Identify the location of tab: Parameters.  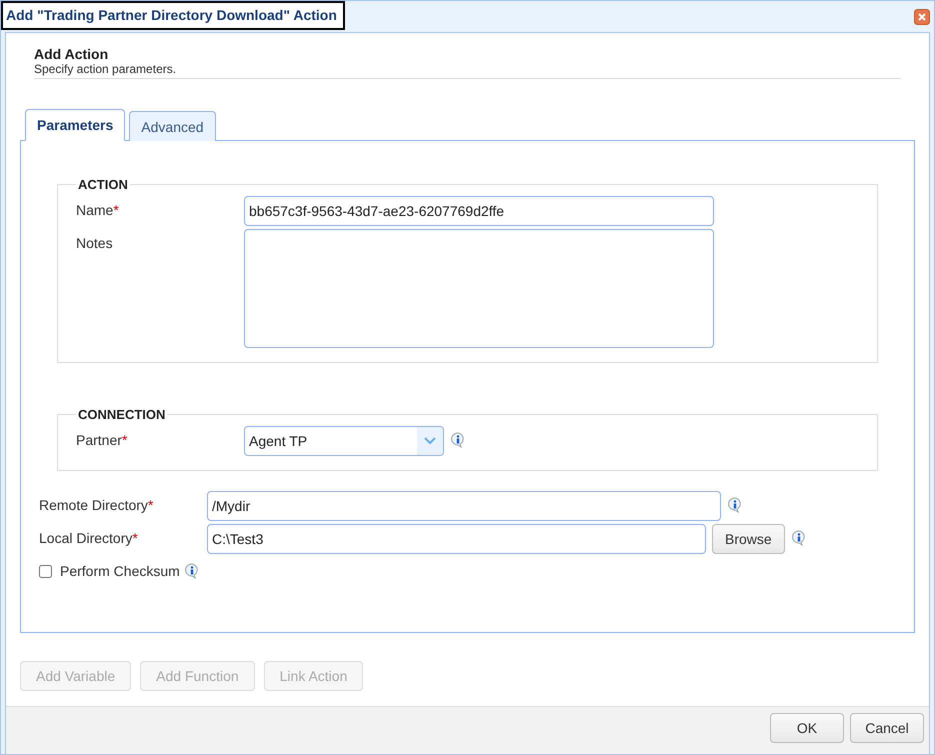
(75, 125).